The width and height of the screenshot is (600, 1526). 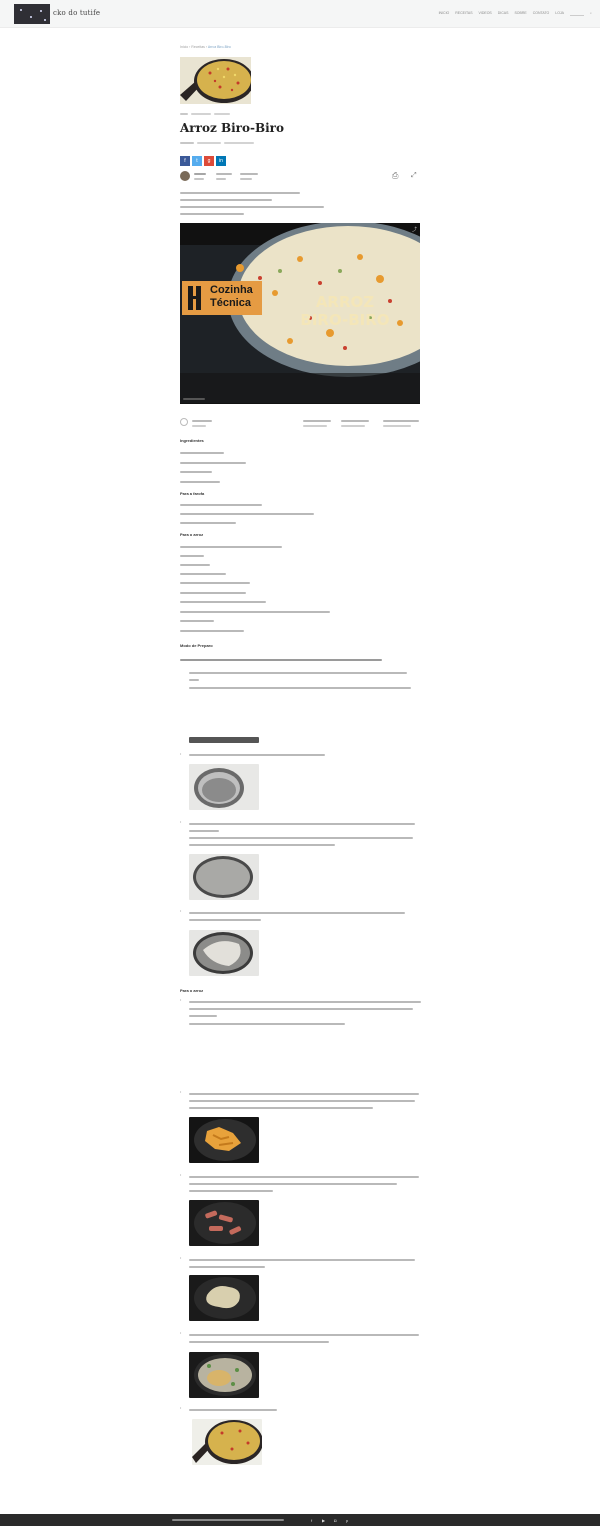 What do you see at coordinates (198, 47) in the screenshot?
I see `breadcrumb-section: Receitas` at bounding box center [198, 47].